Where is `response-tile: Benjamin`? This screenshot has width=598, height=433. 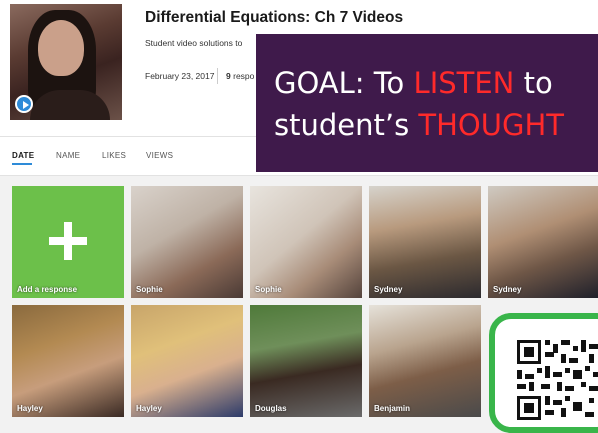 response-tile: Benjamin is located at coordinates (425, 361).